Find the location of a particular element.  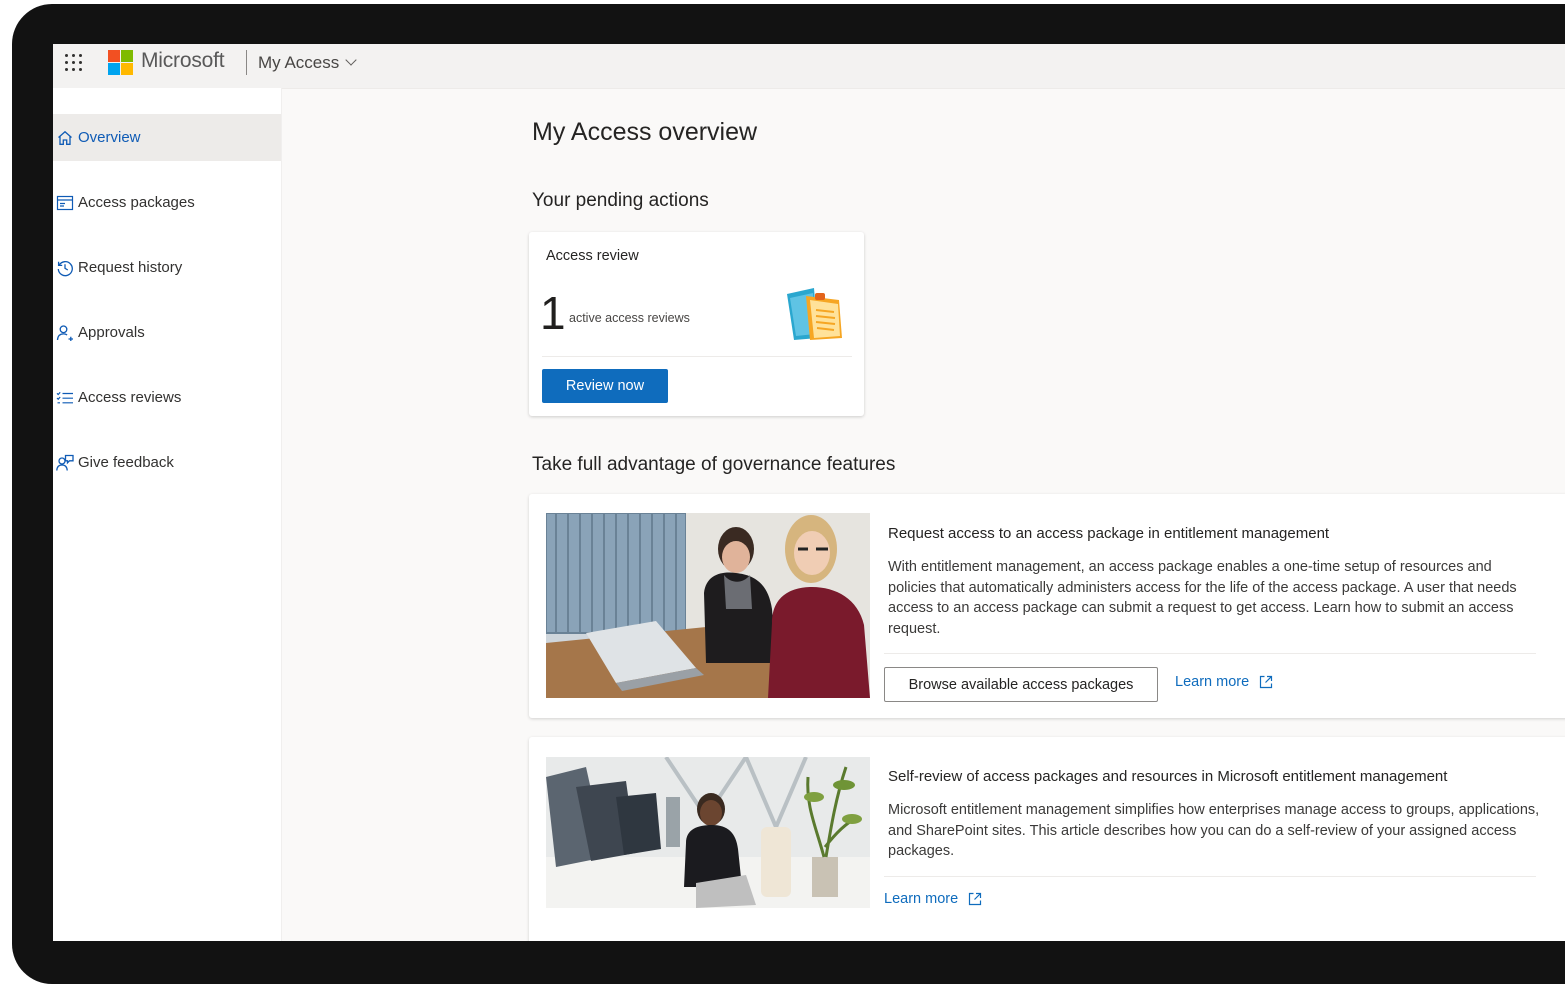

sidebar-item-request-history: Request history is located at coordinates (167, 267).